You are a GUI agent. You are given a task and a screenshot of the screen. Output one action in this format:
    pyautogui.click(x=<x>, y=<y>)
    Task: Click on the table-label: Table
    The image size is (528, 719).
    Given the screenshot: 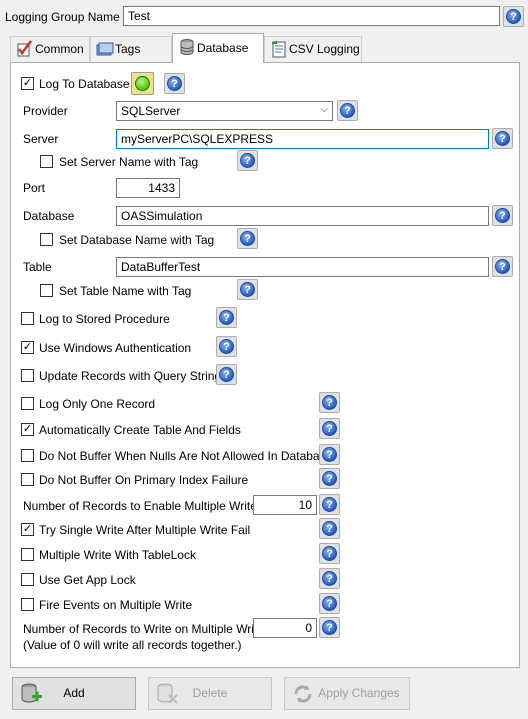 What is the action you would take?
    pyautogui.click(x=37, y=267)
    